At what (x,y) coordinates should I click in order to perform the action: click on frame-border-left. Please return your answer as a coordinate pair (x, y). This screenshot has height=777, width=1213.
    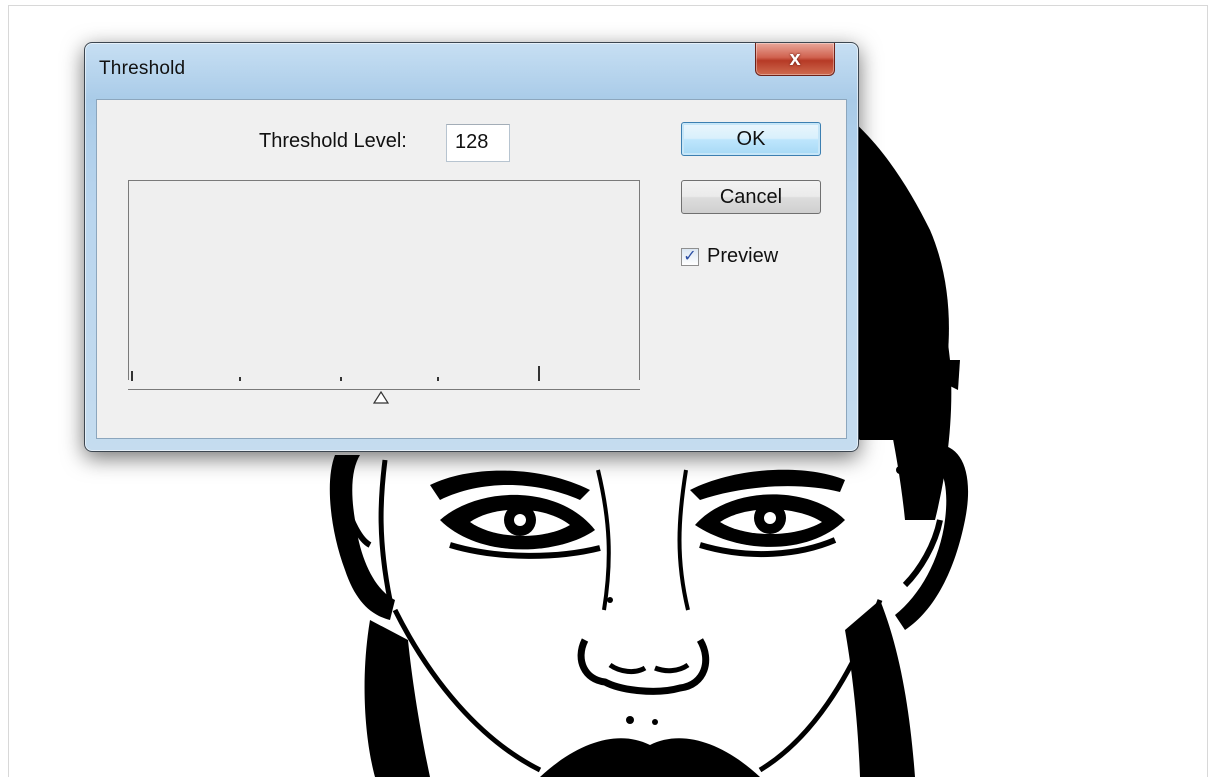
    Looking at the image, I should click on (8, 391).